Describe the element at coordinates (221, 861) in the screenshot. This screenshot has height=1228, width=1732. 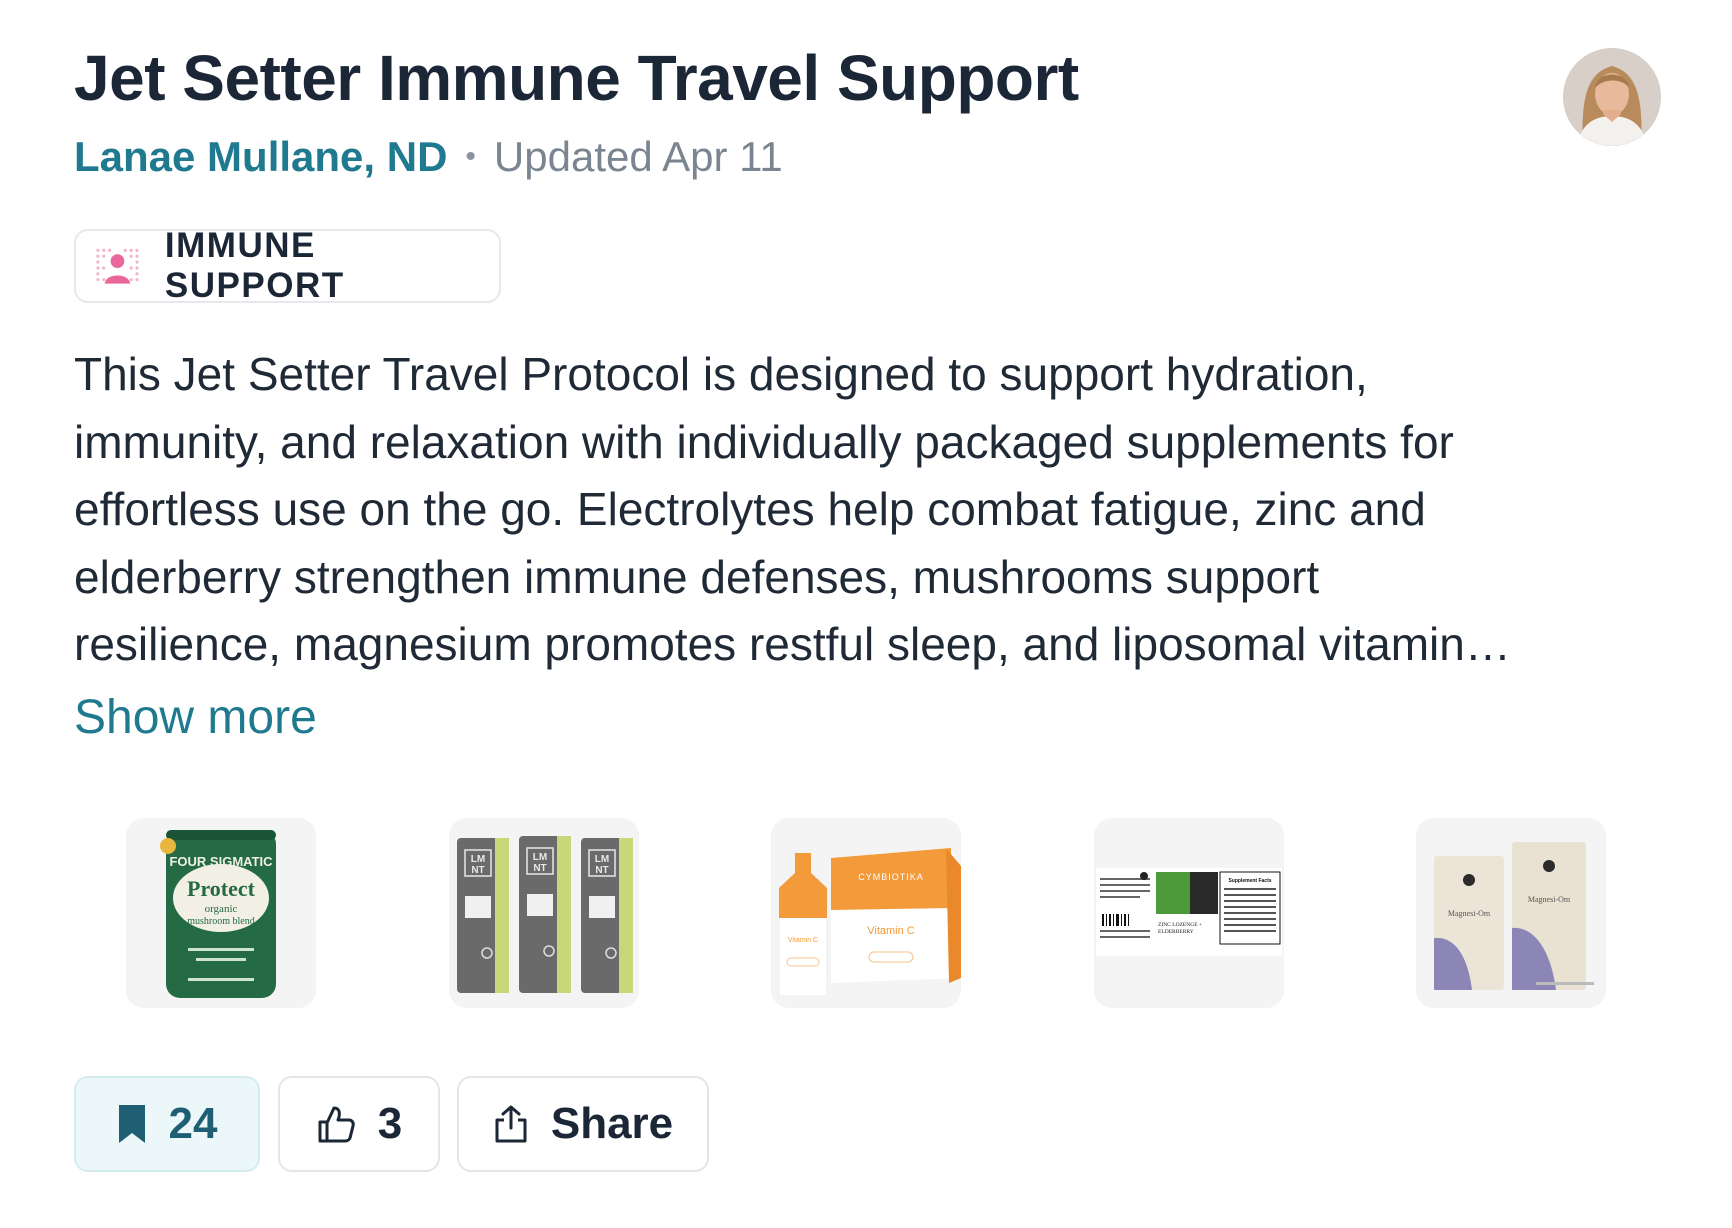
I see `product-label: FOUR SIGMATIC` at that location.